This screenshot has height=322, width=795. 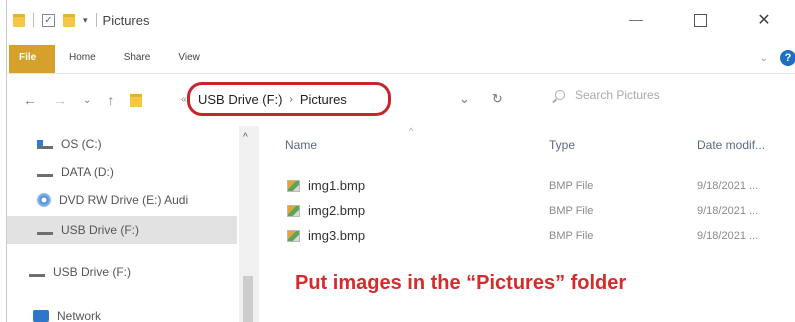 I want to click on help-icon: ?, so click(x=787, y=58).